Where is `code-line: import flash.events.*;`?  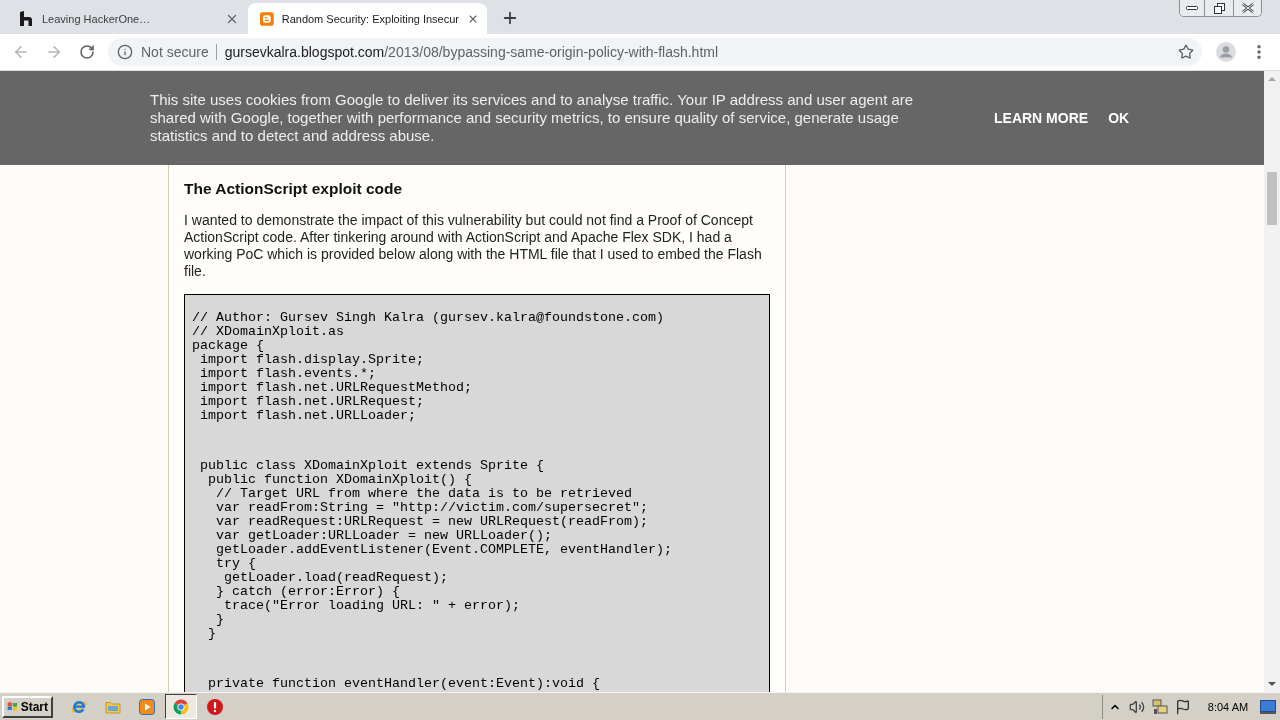 code-line: import flash.events.*; is located at coordinates (287, 374).